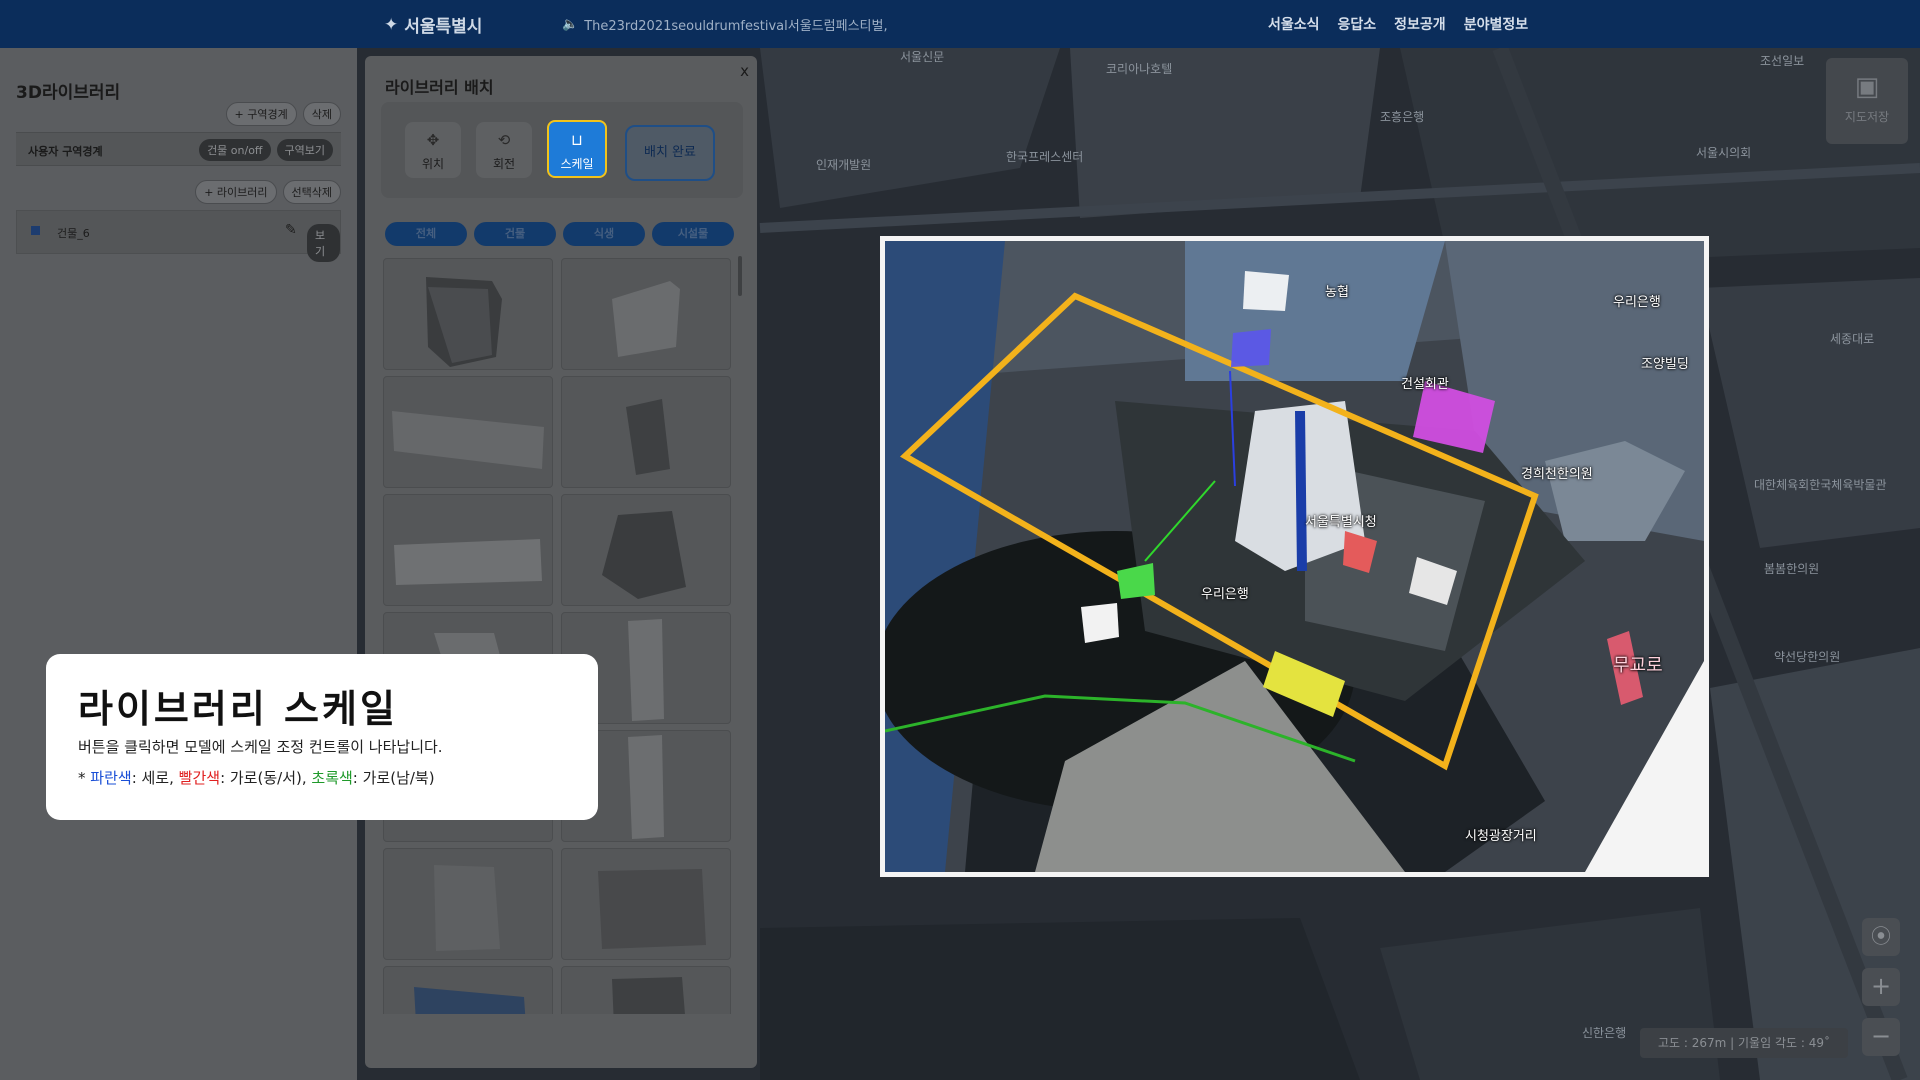 The width and height of the screenshot is (1920, 1080). I want to click on tooltip-legend: * 파란색: 세로, 빨간색: 가로(동/서), 초록색: 가로(남/북), so click(256, 777).